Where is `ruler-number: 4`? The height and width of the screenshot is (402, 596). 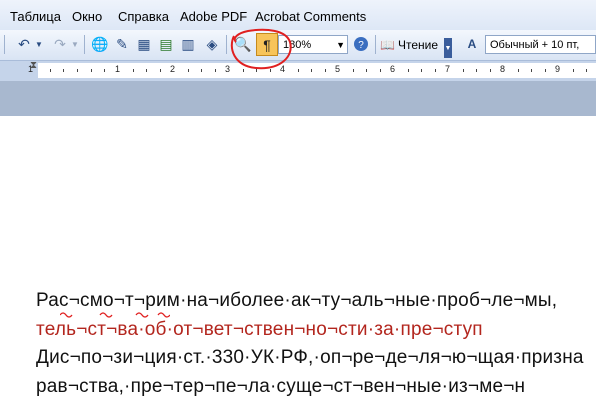 ruler-number: 4 is located at coordinates (283, 69).